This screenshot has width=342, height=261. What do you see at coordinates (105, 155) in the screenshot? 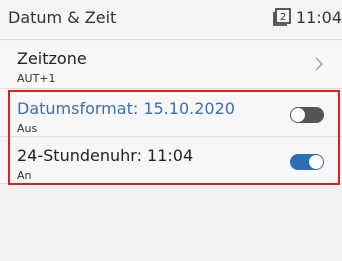
I see `stundenuhr-label: 24-Stundenuhr: 11:04` at bounding box center [105, 155].